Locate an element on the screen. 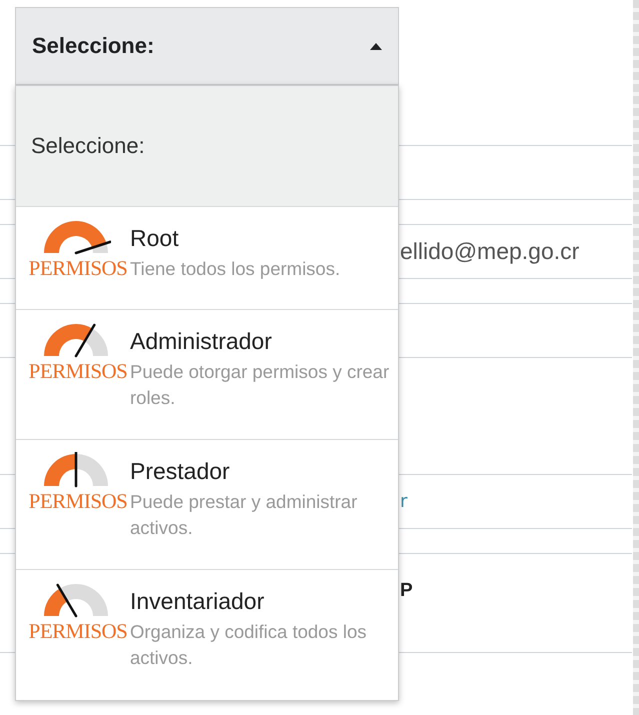 This screenshot has width=639, height=715. scrollbar is located at coordinates (636, 357).